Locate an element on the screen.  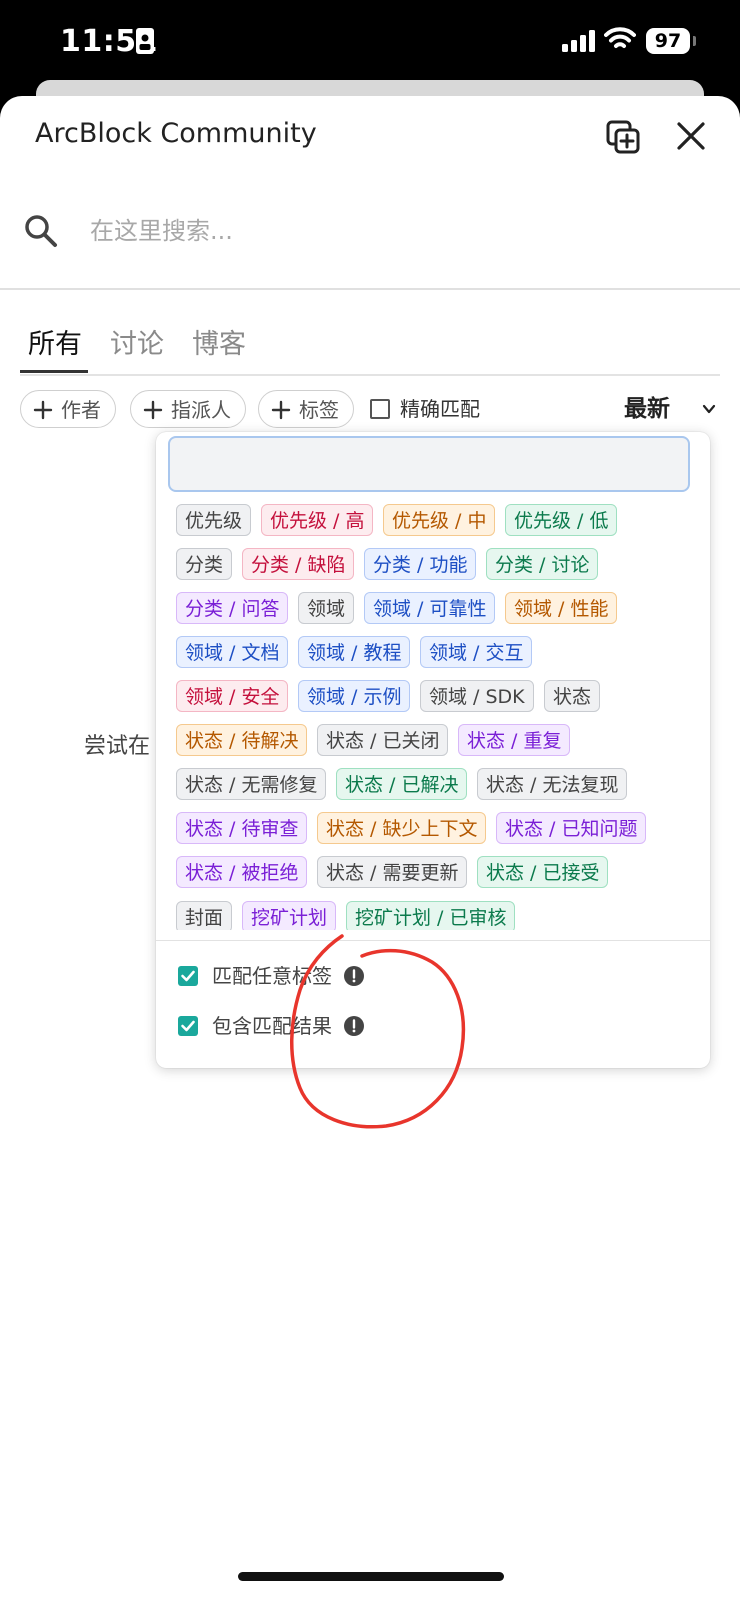
sort-select: 最新 is located at coordinates (647, 409).